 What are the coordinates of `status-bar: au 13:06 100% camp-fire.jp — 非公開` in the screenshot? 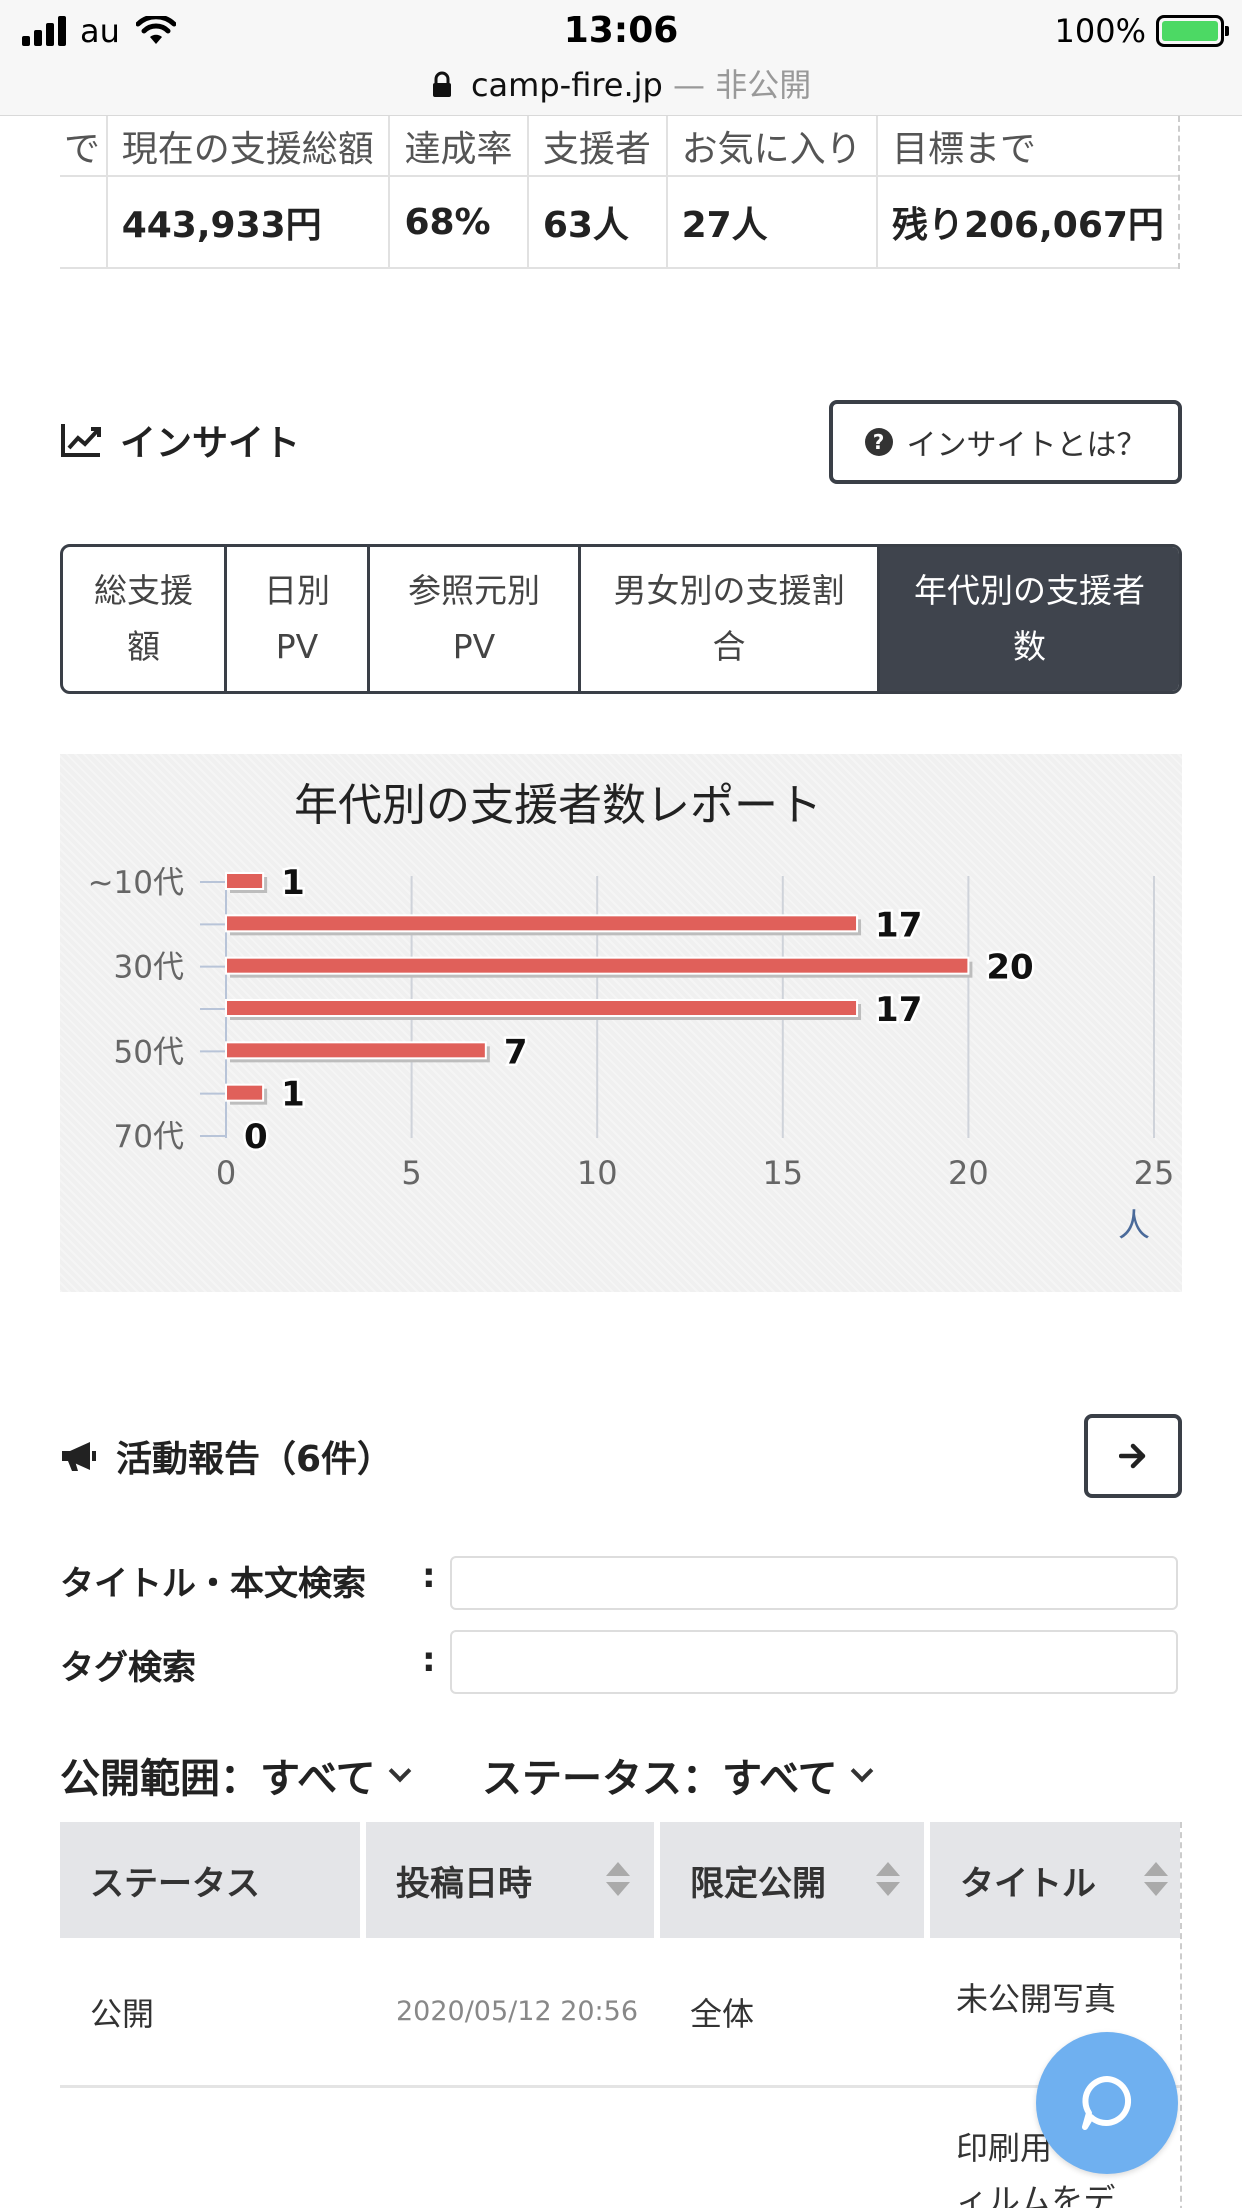 It's located at (621, 58).